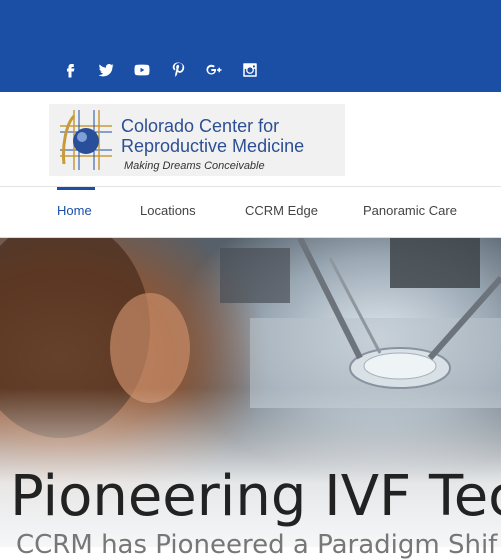 This screenshot has width=501, height=560. What do you see at coordinates (106, 70) in the screenshot?
I see `twitter-icon` at bounding box center [106, 70].